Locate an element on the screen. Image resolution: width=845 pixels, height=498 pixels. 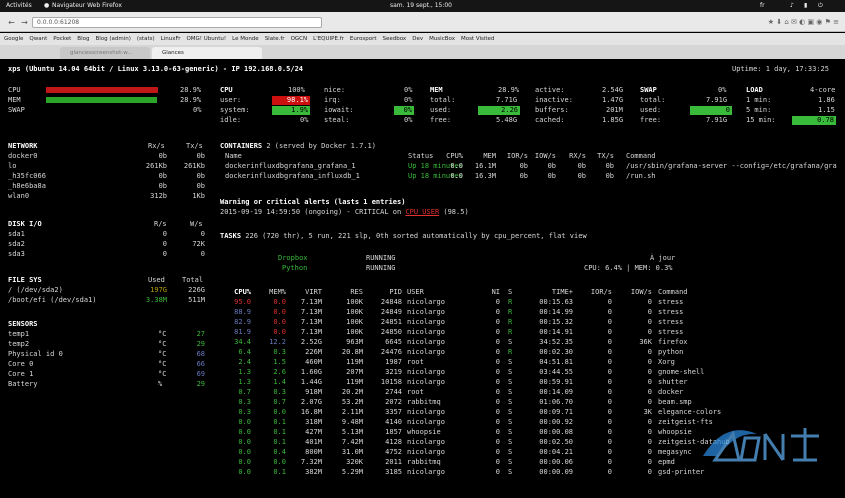
mem-title: MEM is located at coordinates (436, 90).